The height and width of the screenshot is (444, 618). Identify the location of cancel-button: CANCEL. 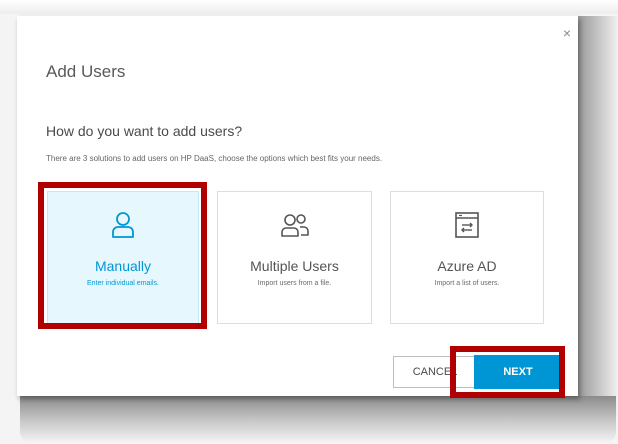
(435, 372).